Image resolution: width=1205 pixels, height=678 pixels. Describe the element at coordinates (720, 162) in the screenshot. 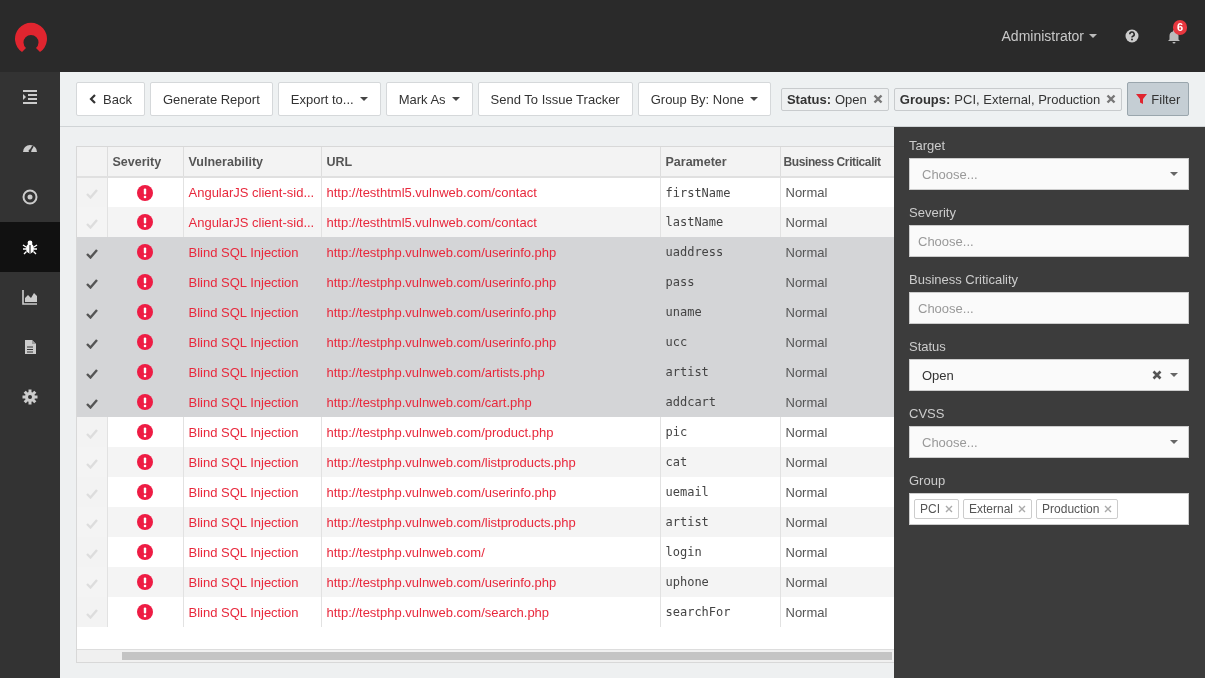

I see `column-header: Parameter` at that location.